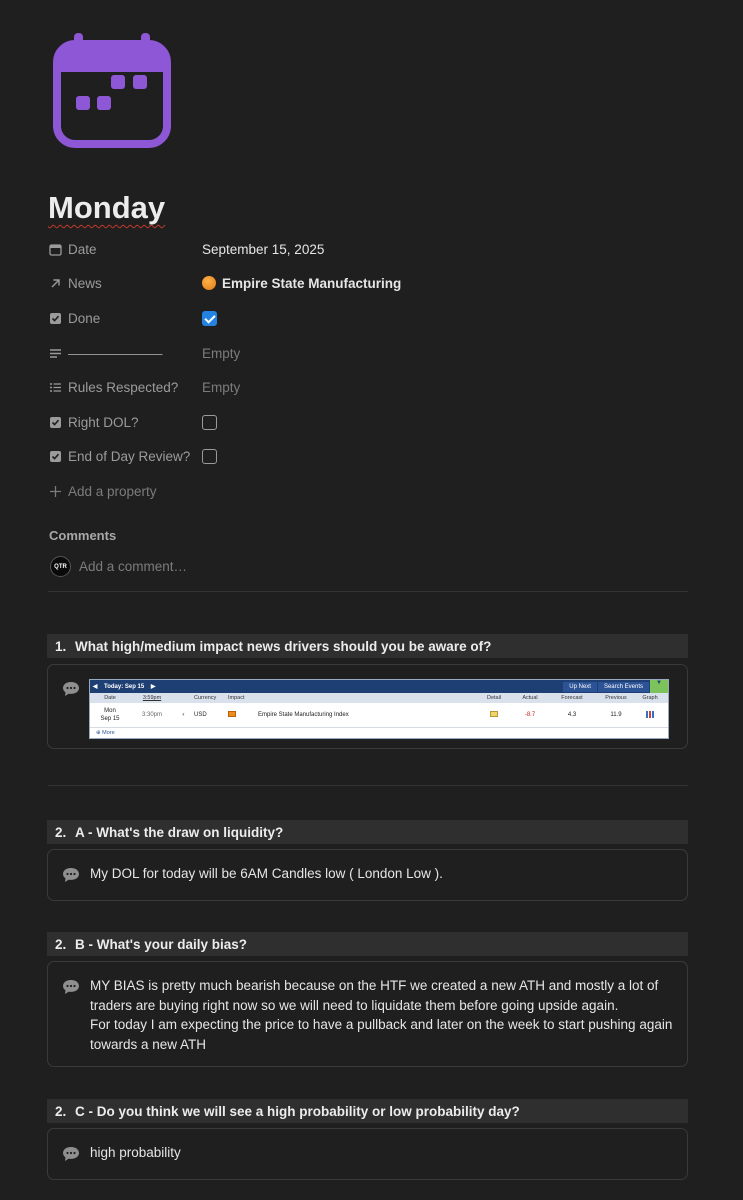 The width and height of the screenshot is (743, 1200). What do you see at coordinates (263, 249) in the screenshot?
I see `date-value: September 15, 2025` at bounding box center [263, 249].